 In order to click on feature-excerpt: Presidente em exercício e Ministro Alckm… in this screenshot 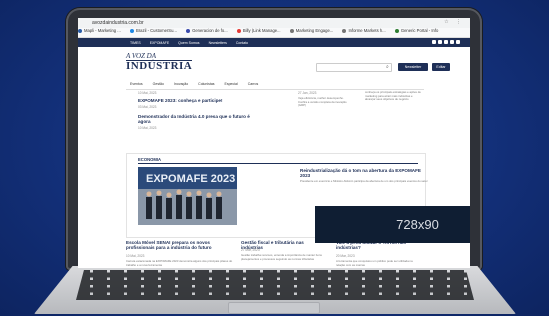, I will do `click(364, 181)`.